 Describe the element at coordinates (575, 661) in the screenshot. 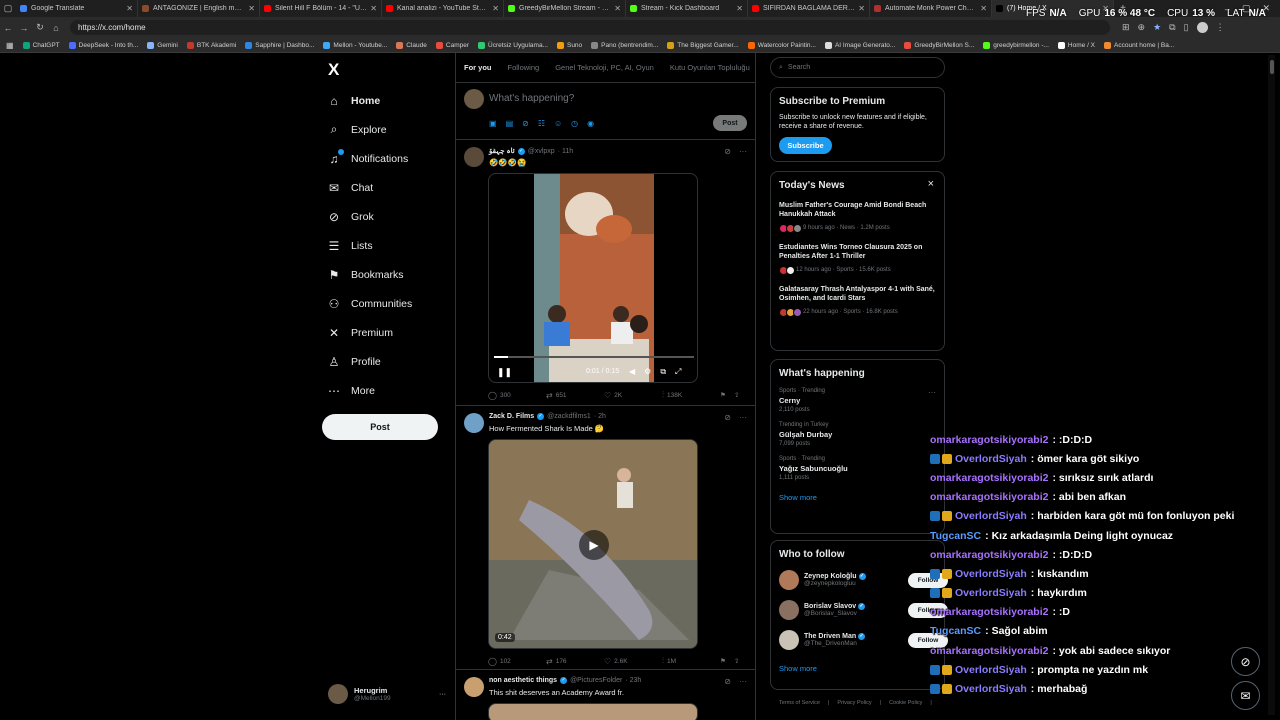

I see `repost-button: ⇄ 176` at that location.